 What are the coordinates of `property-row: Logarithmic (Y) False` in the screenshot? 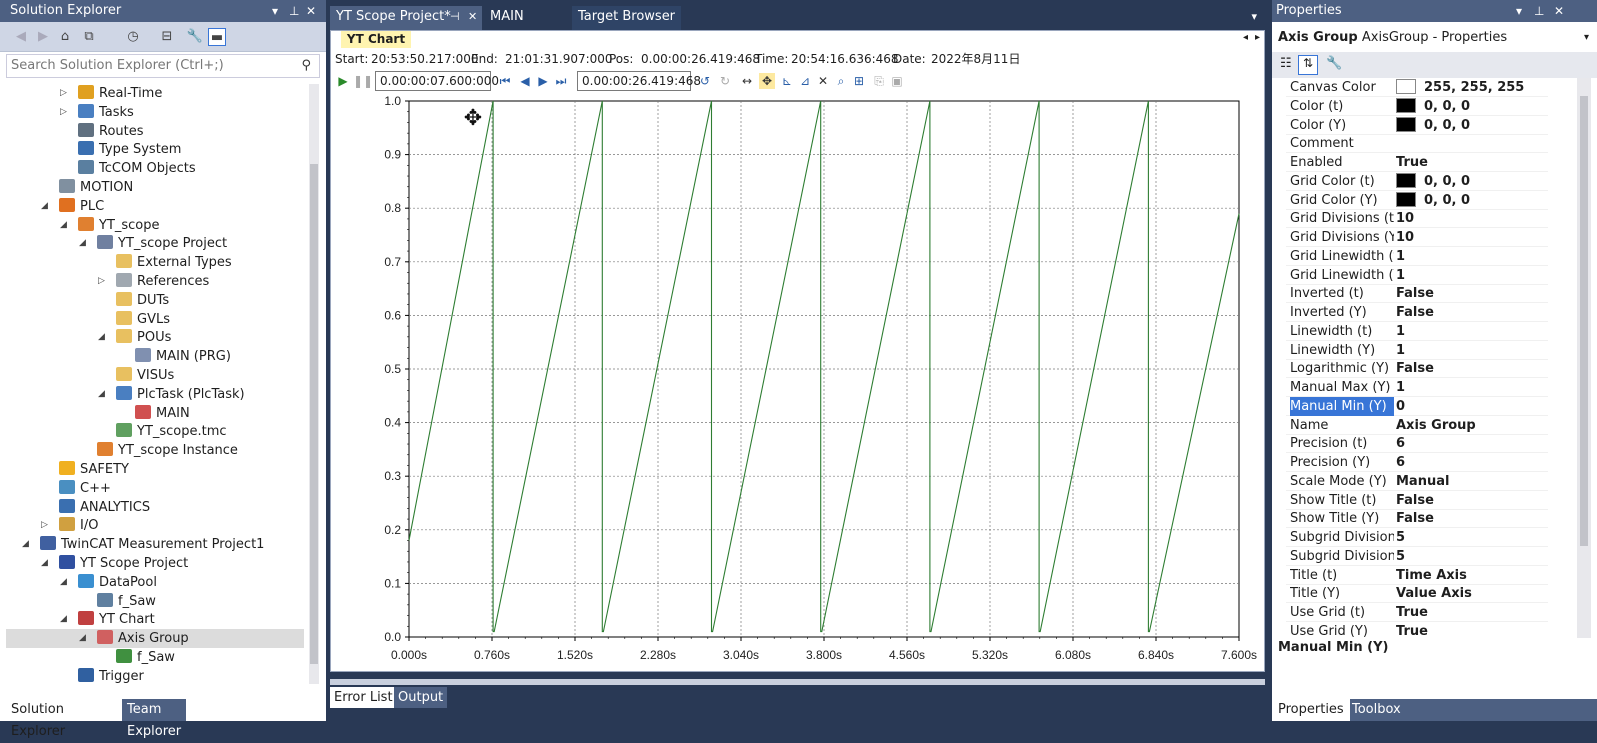 It's located at (1417, 369).